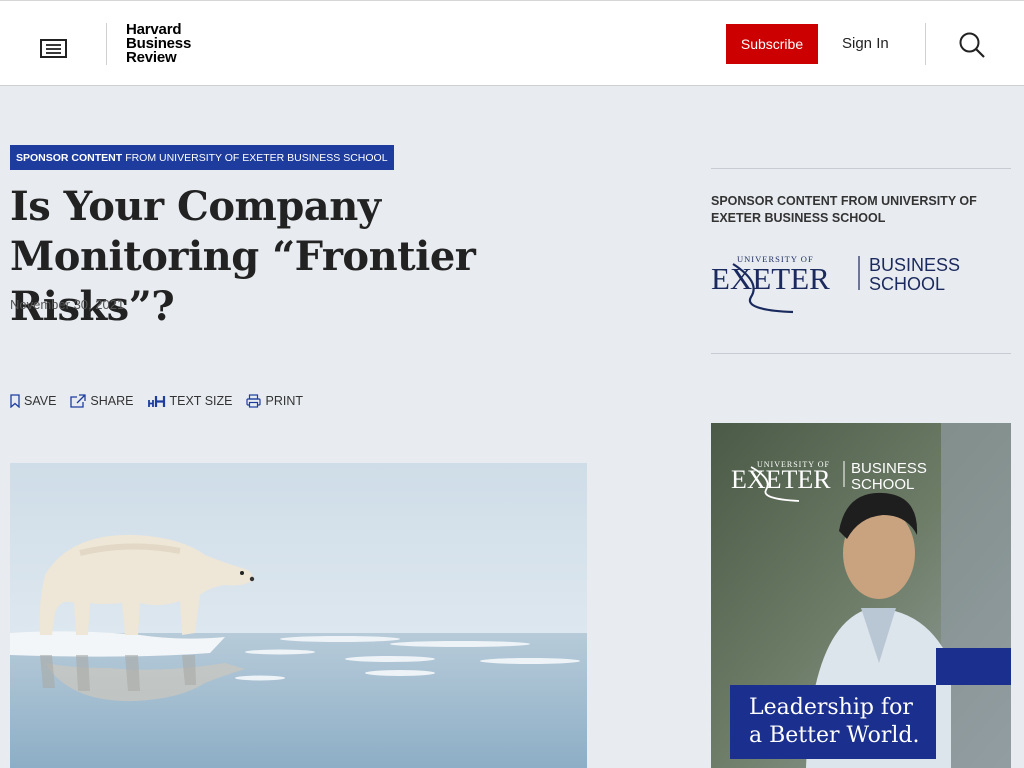 Image resolution: width=1024 pixels, height=768 pixels. What do you see at coordinates (770, 278) in the screenshot?
I see `logo-main-text: EXETER` at bounding box center [770, 278].